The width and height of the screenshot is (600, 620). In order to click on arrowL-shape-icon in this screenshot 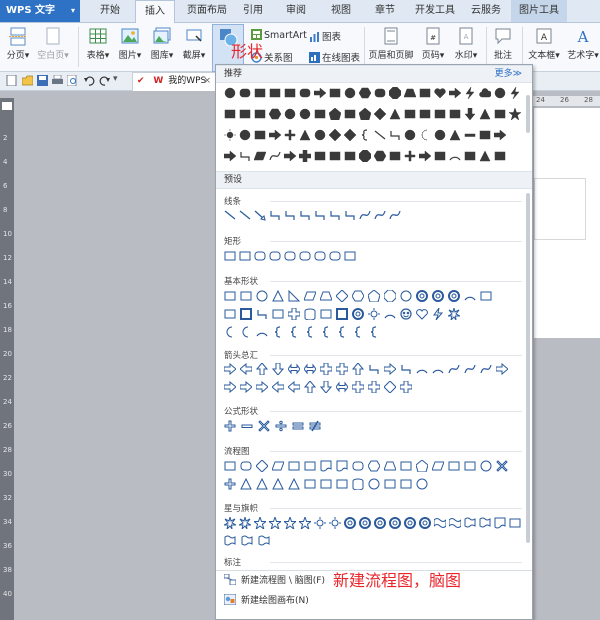, I will do `click(278, 387)`.